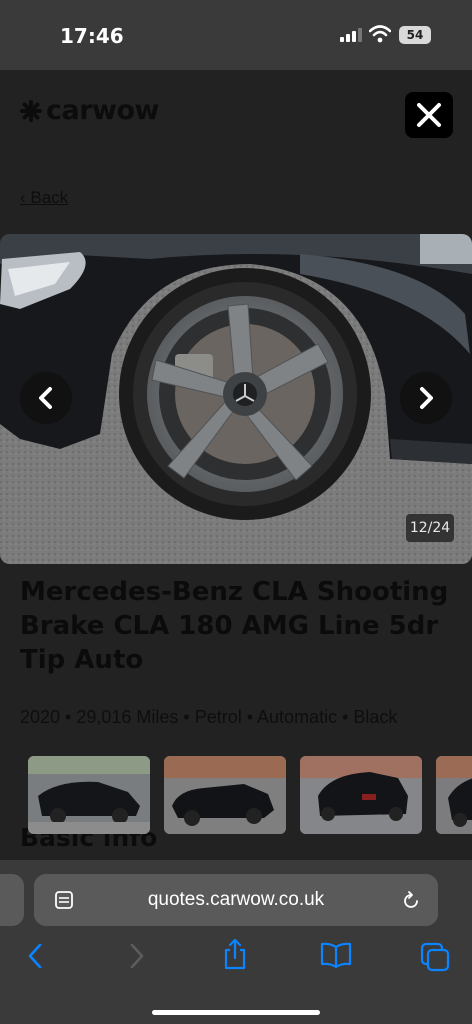 This screenshot has width=472, height=1024. I want to click on forward-arrow-icon, so click(137, 956).